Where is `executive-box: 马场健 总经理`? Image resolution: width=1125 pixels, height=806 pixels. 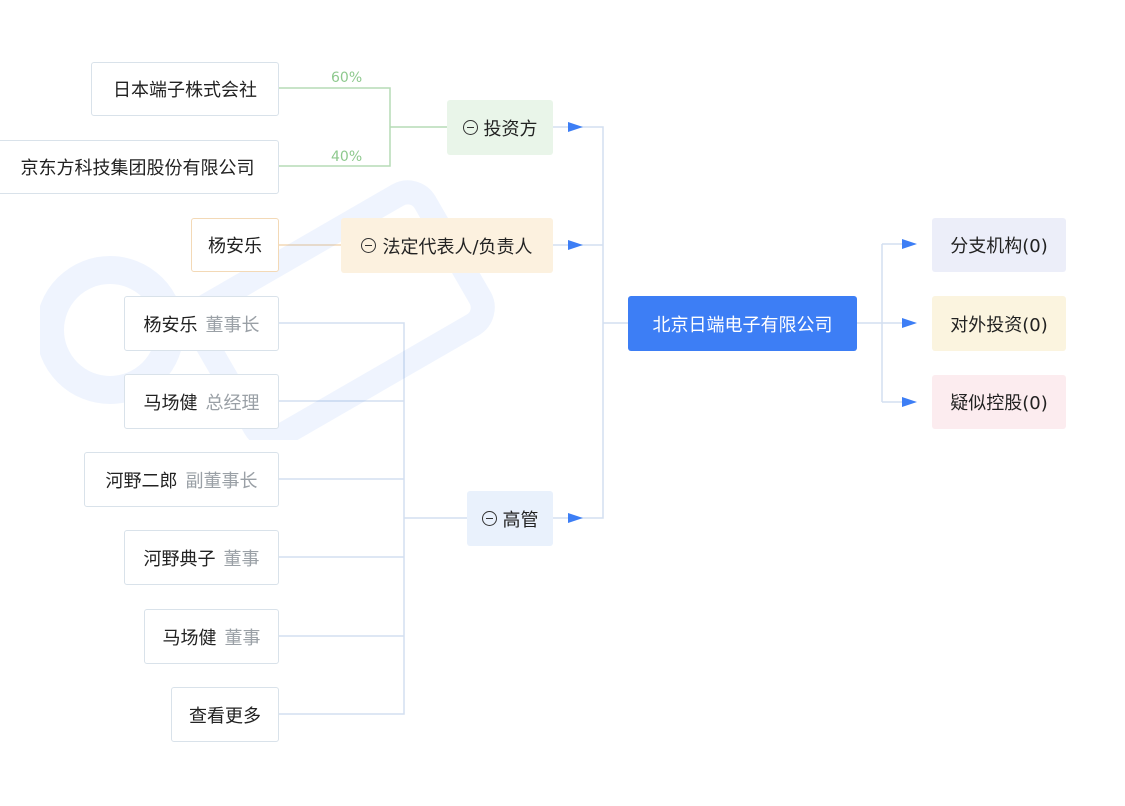 executive-box: 马场健 总经理 is located at coordinates (201, 401).